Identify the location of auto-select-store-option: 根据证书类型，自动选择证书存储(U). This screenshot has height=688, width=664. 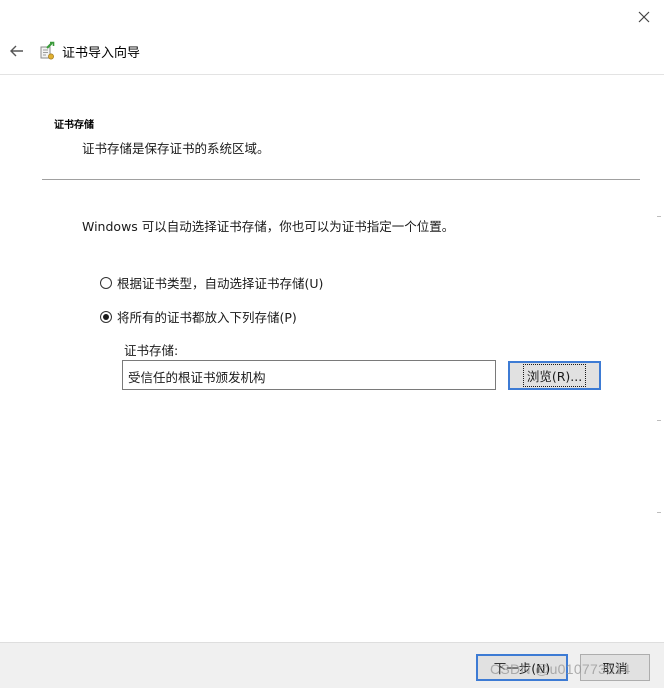
(211, 282).